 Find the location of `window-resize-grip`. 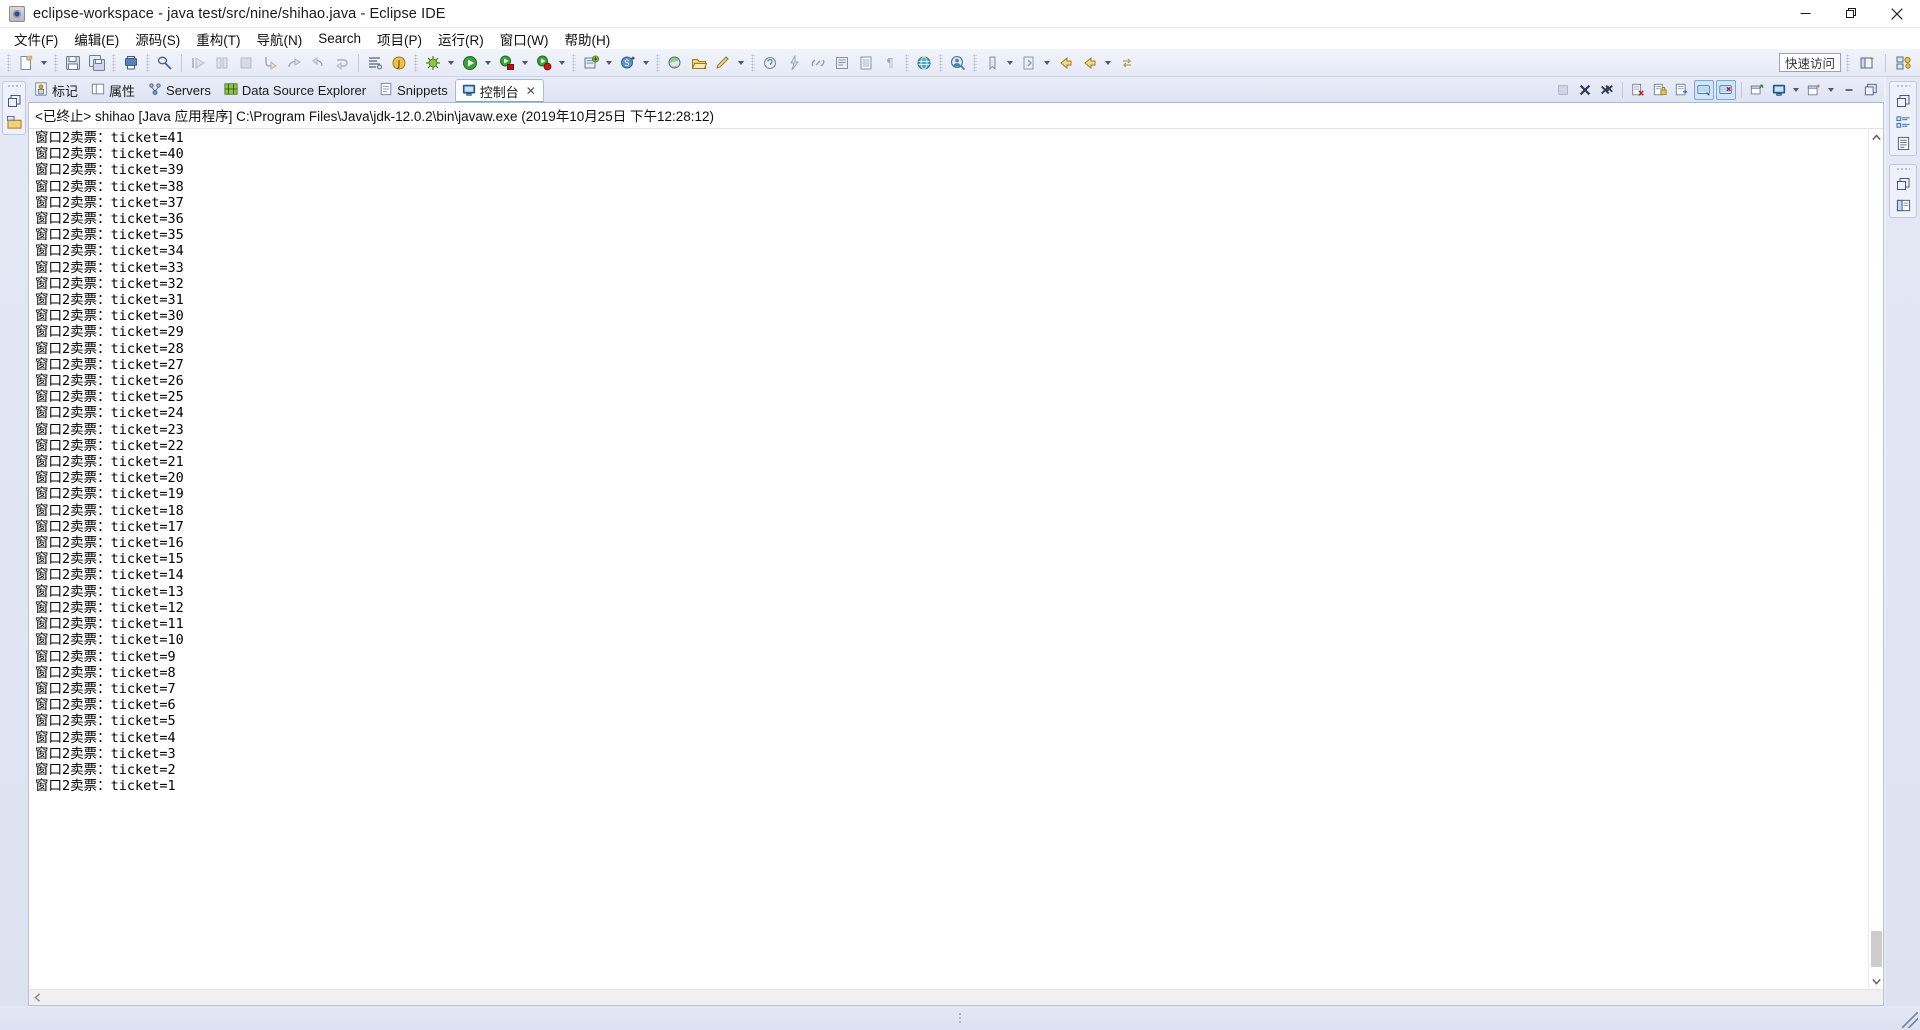

window-resize-grip is located at coordinates (1910, 1020).